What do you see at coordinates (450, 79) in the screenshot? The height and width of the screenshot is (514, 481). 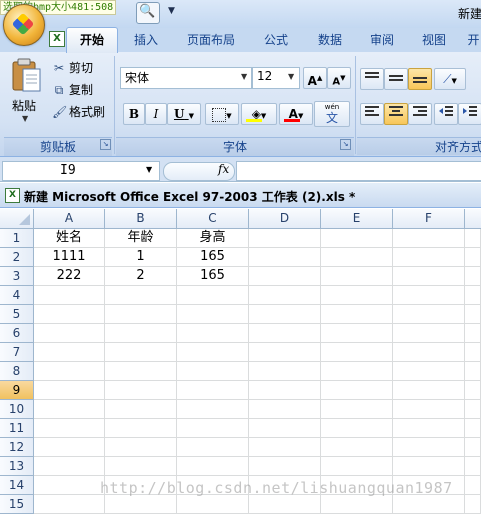 I see `orientation-button: ⟋▼` at bounding box center [450, 79].